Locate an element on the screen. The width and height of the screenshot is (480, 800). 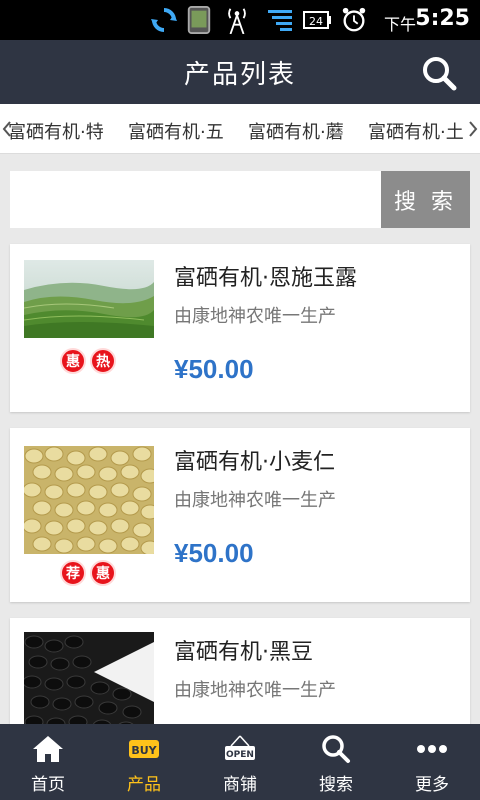
wheat-kernels-image is located at coordinates (89, 500).